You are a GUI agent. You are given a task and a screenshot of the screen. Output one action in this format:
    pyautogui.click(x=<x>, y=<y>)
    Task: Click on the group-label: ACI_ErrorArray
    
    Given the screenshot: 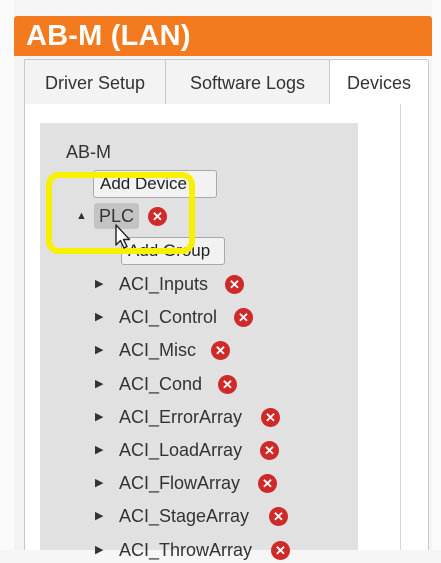 What is the action you would take?
    pyautogui.click(x=181, y=416)
    